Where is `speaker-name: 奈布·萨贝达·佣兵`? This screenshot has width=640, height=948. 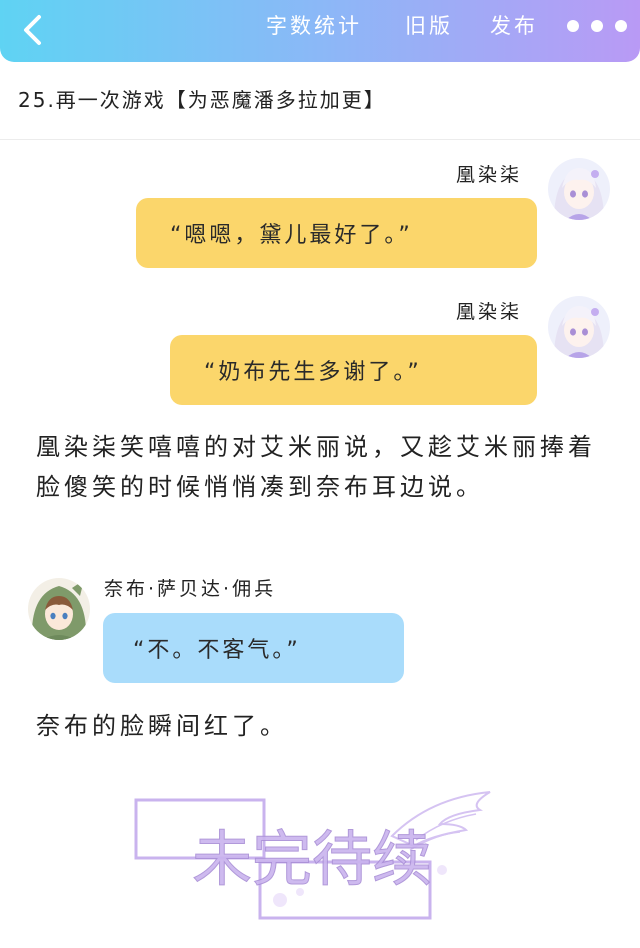
speaker-name: 奈布·萨贝达·佣兵 is located at coordinates (190, 589).